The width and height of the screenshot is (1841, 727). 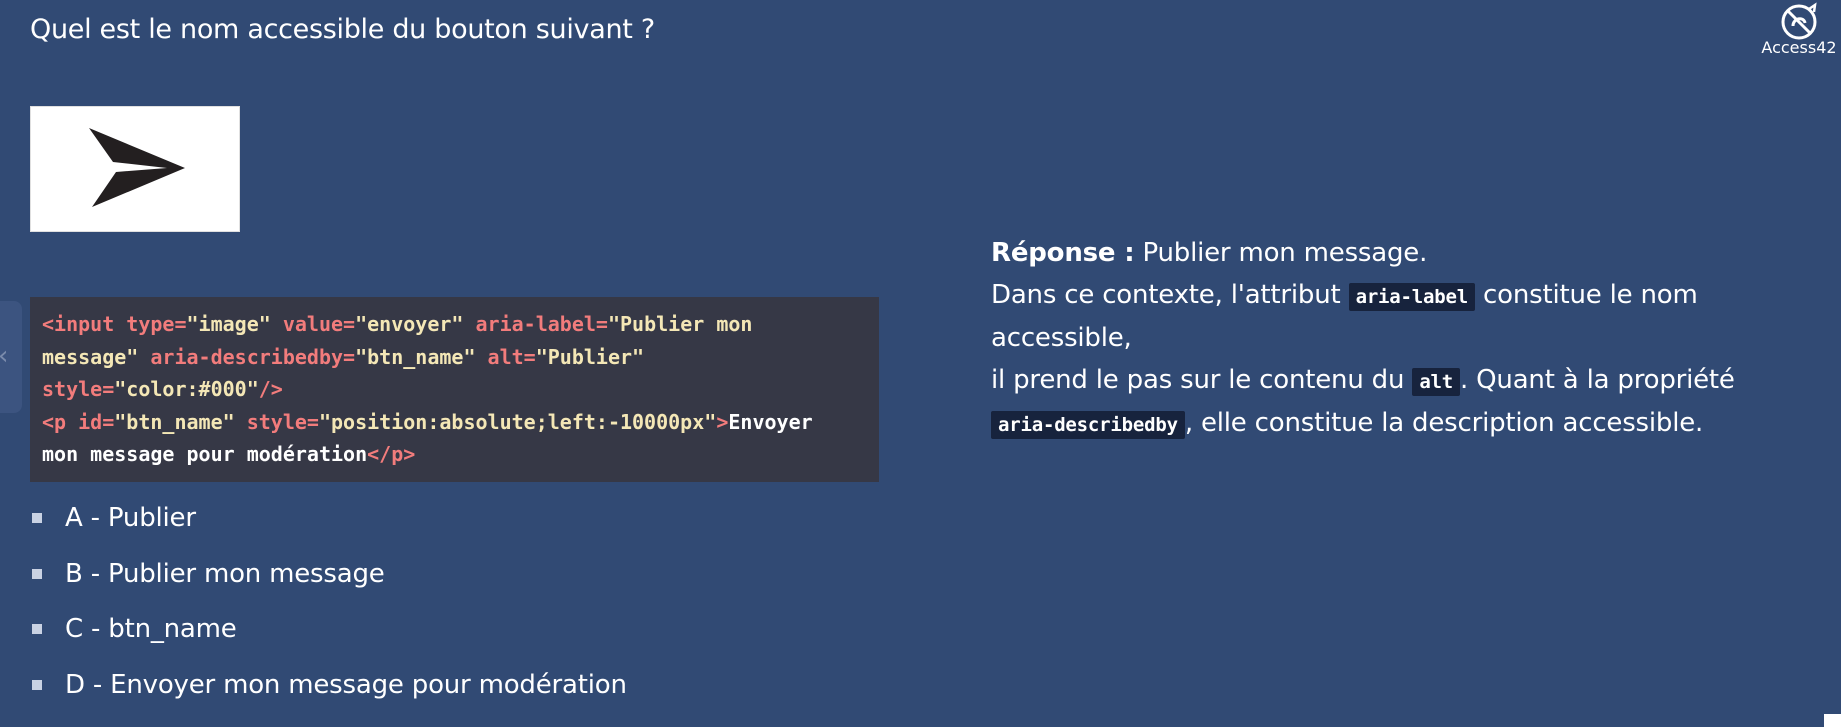 What do you see at coordinates (454, 454) in the screenshot?
I see `code-line: mon message pour modération</p>` at bounding box center [454, 454].